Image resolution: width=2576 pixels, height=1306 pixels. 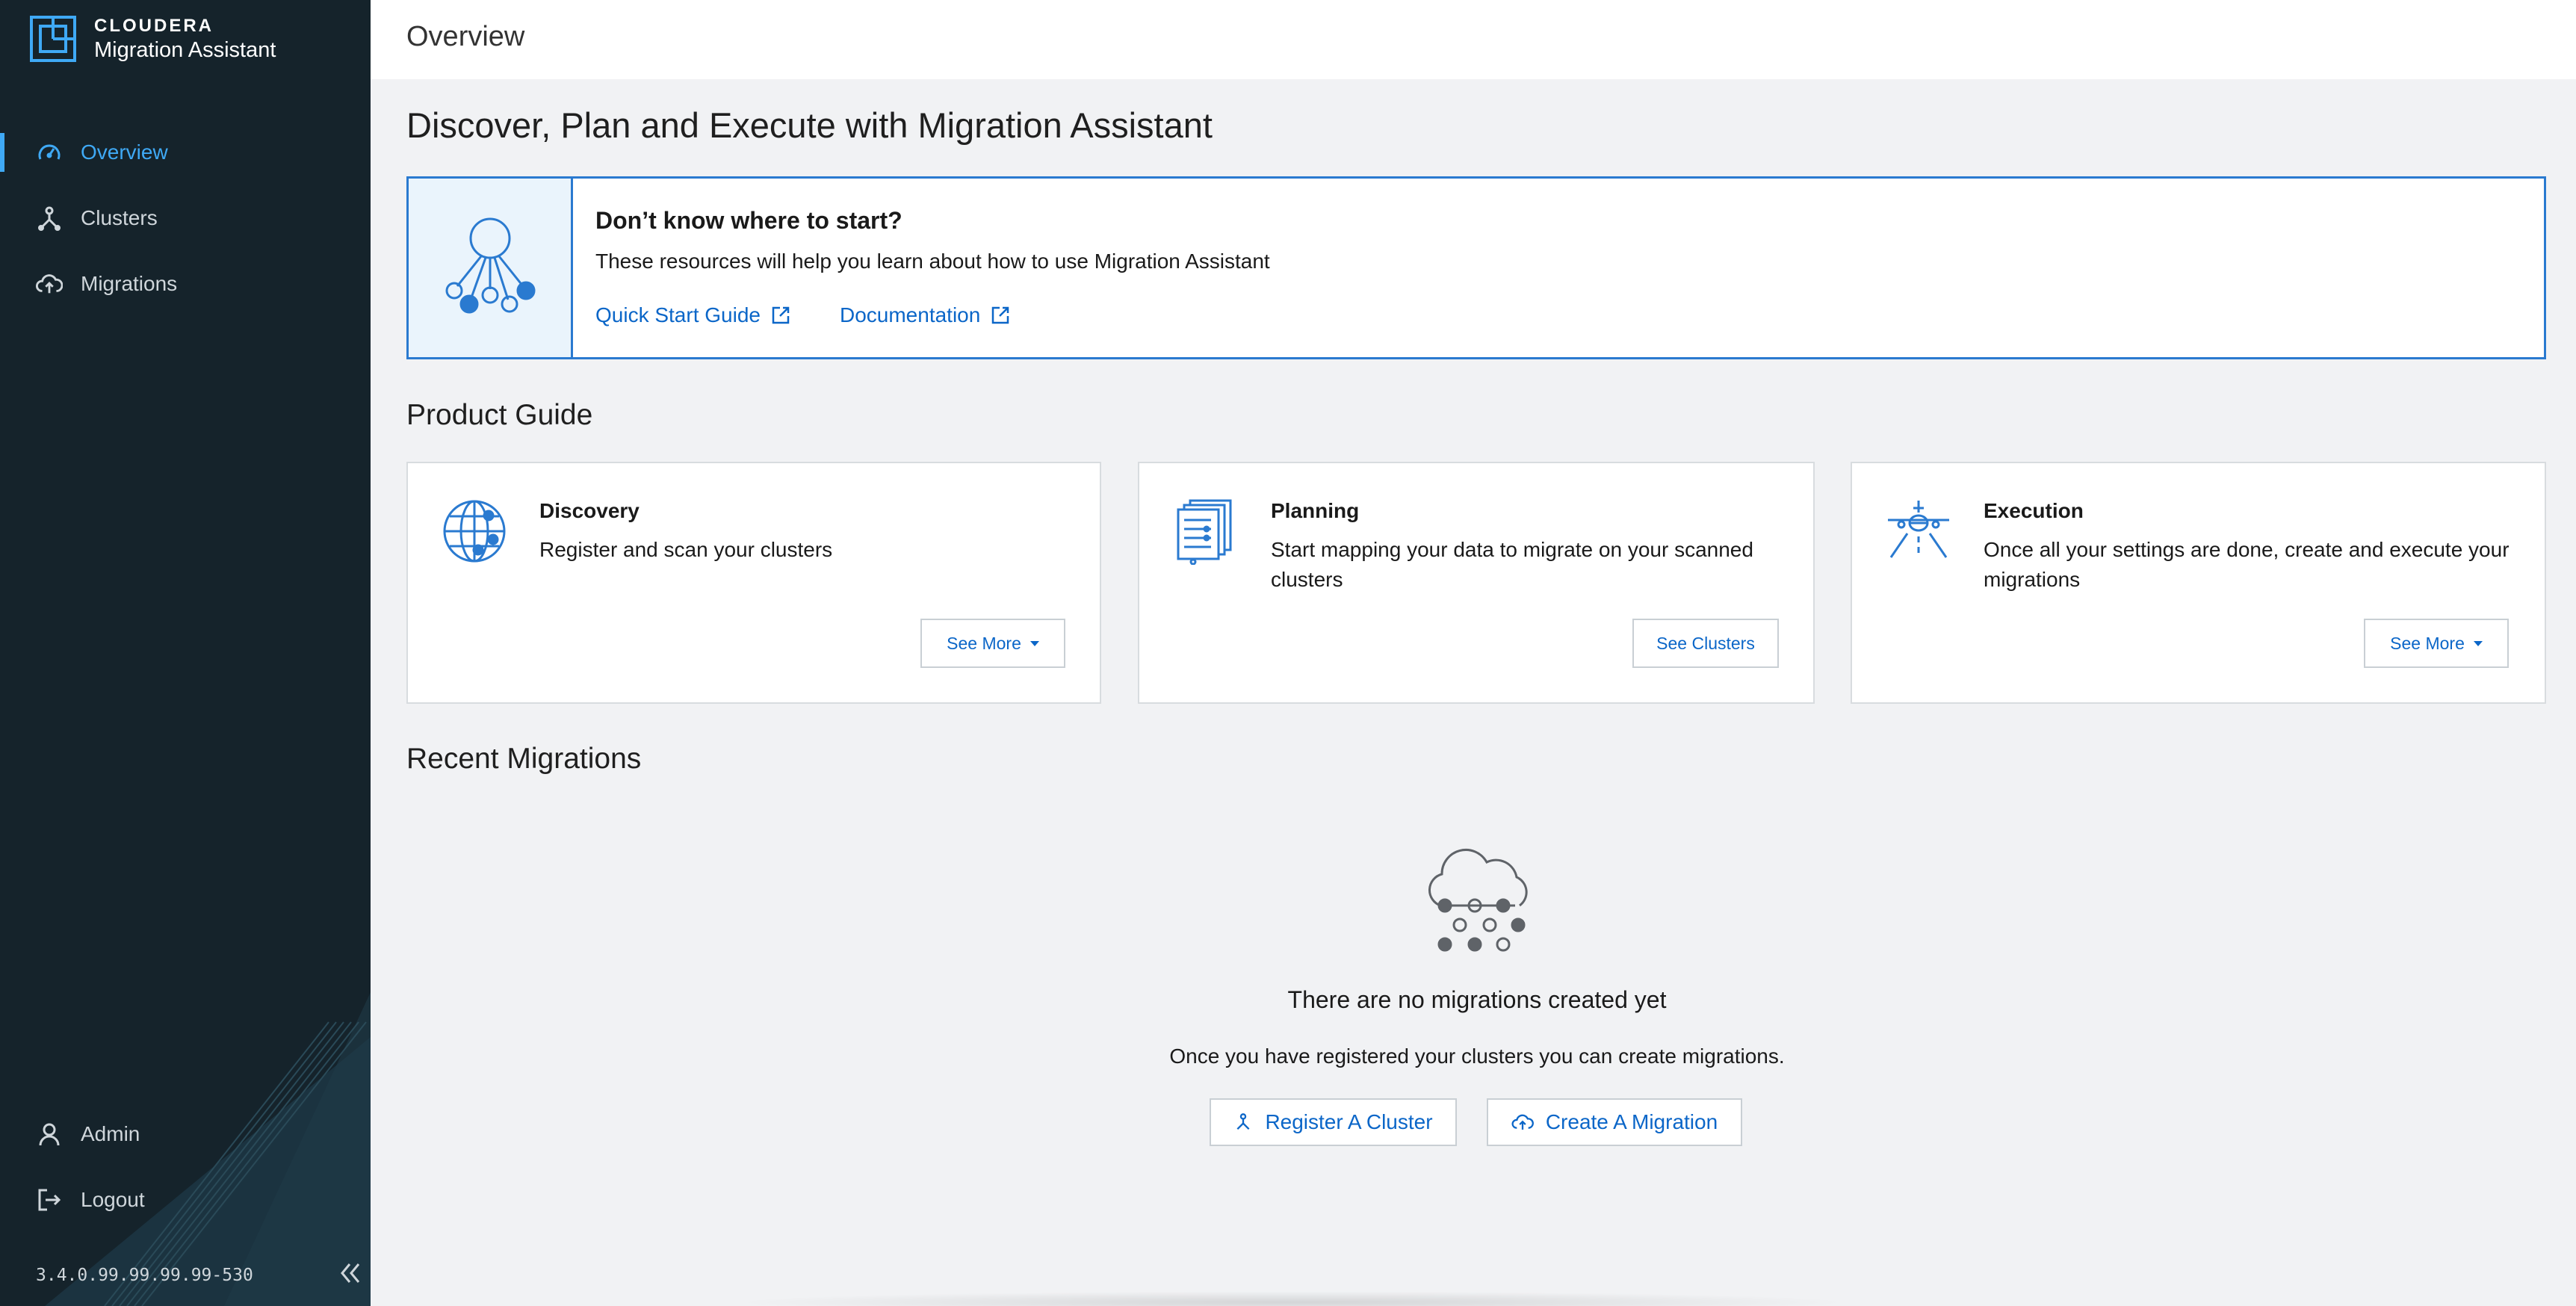 I want to click on sidebar-item-clusters: Clusters, so click(x=185, y=218).